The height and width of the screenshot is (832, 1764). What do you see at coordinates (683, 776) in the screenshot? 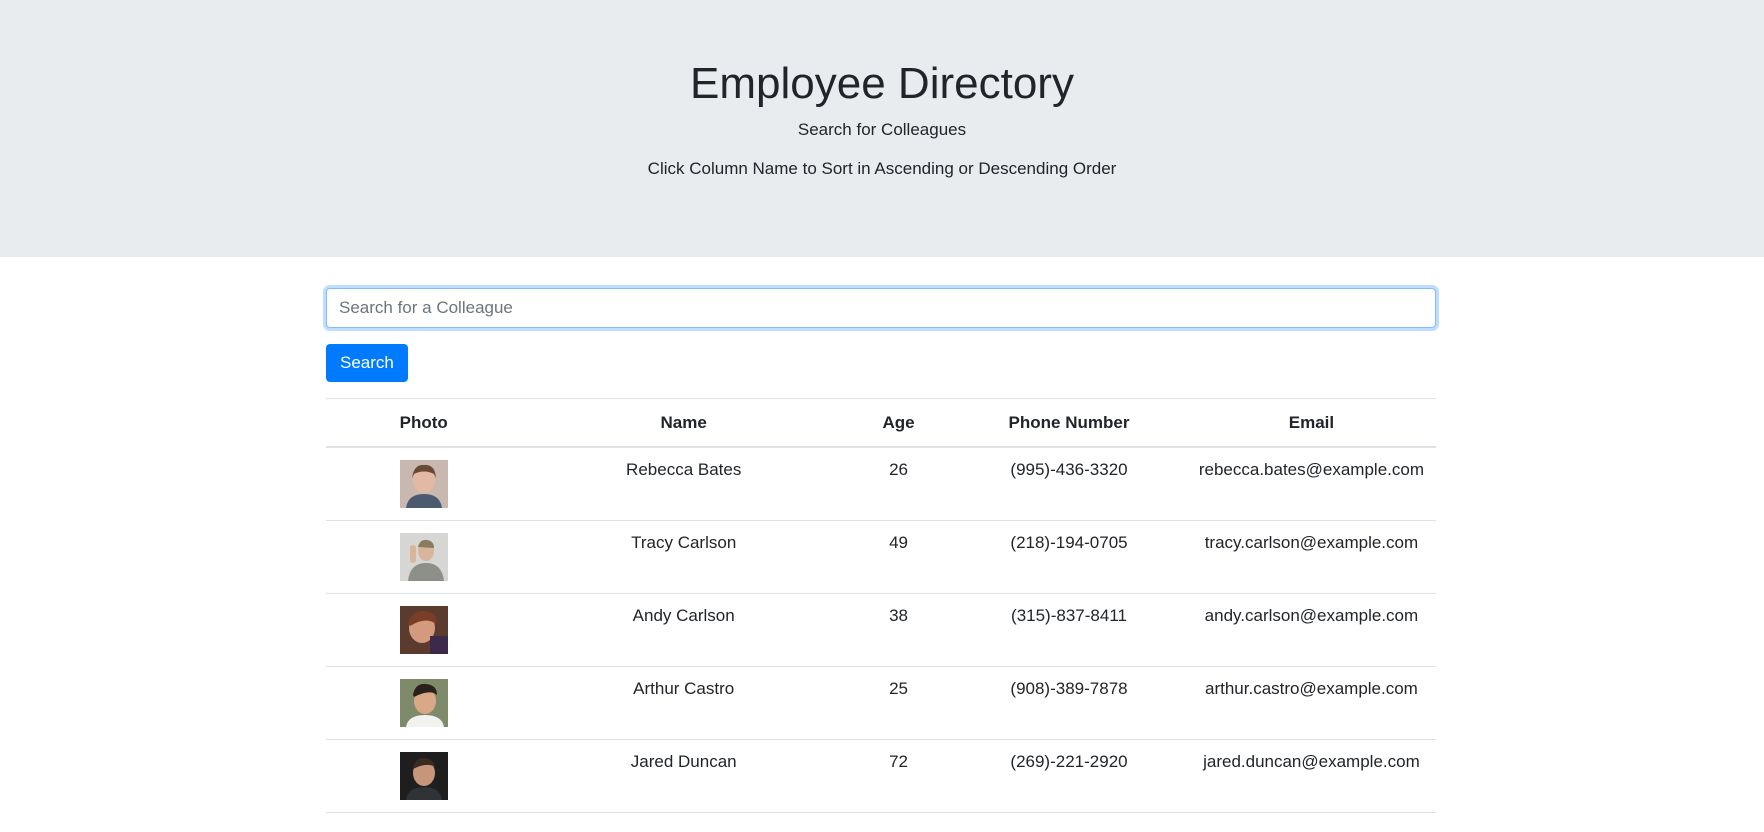
I see `name-cell: Jared Duncan` at bounding box center [683, 776].